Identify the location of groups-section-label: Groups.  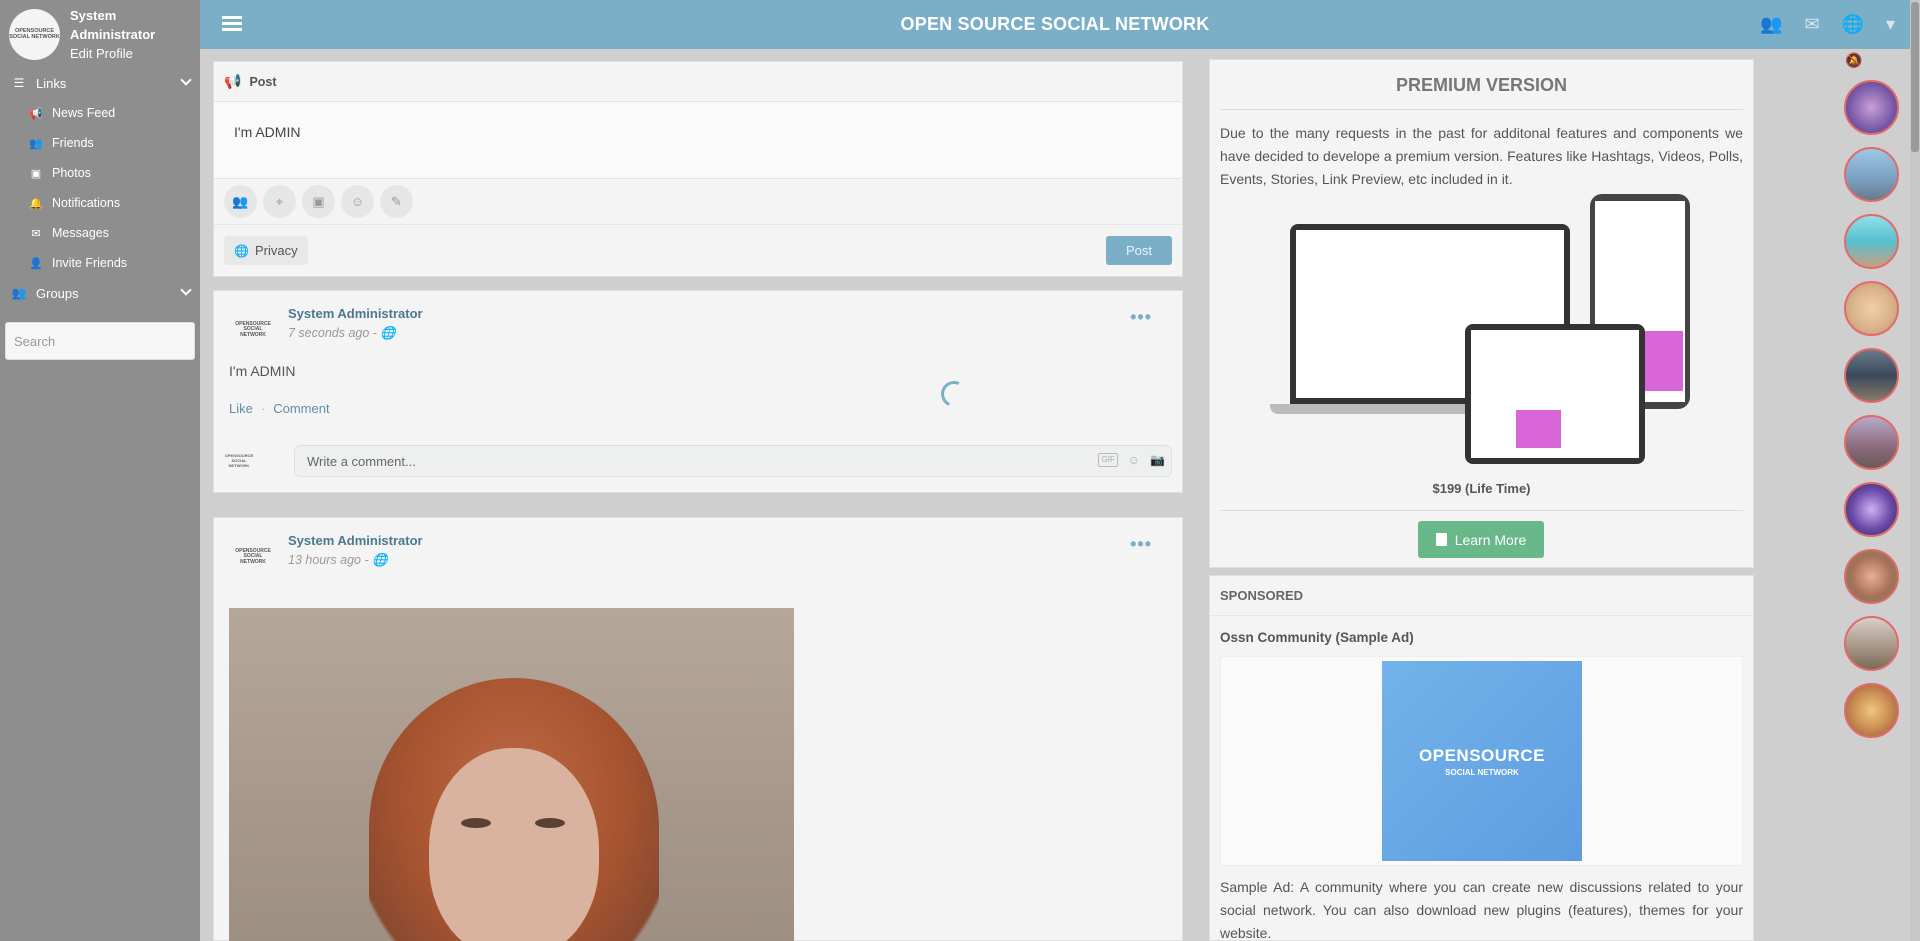
(57, 293).